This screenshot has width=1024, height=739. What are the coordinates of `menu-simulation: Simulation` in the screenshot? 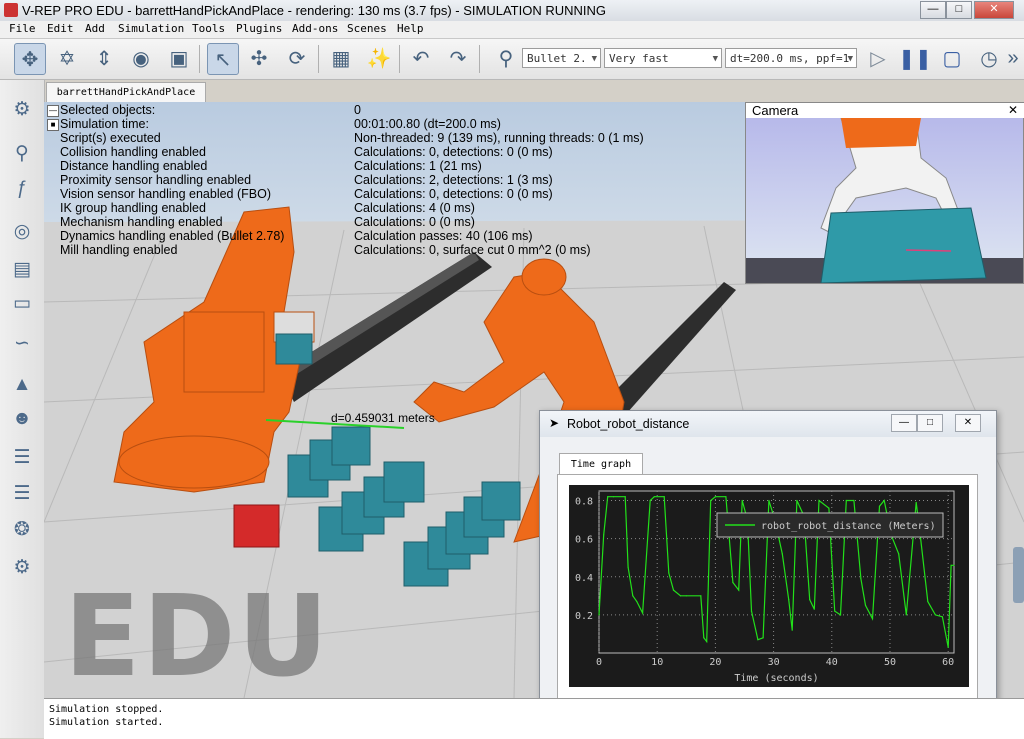 It's located at (151, 28).